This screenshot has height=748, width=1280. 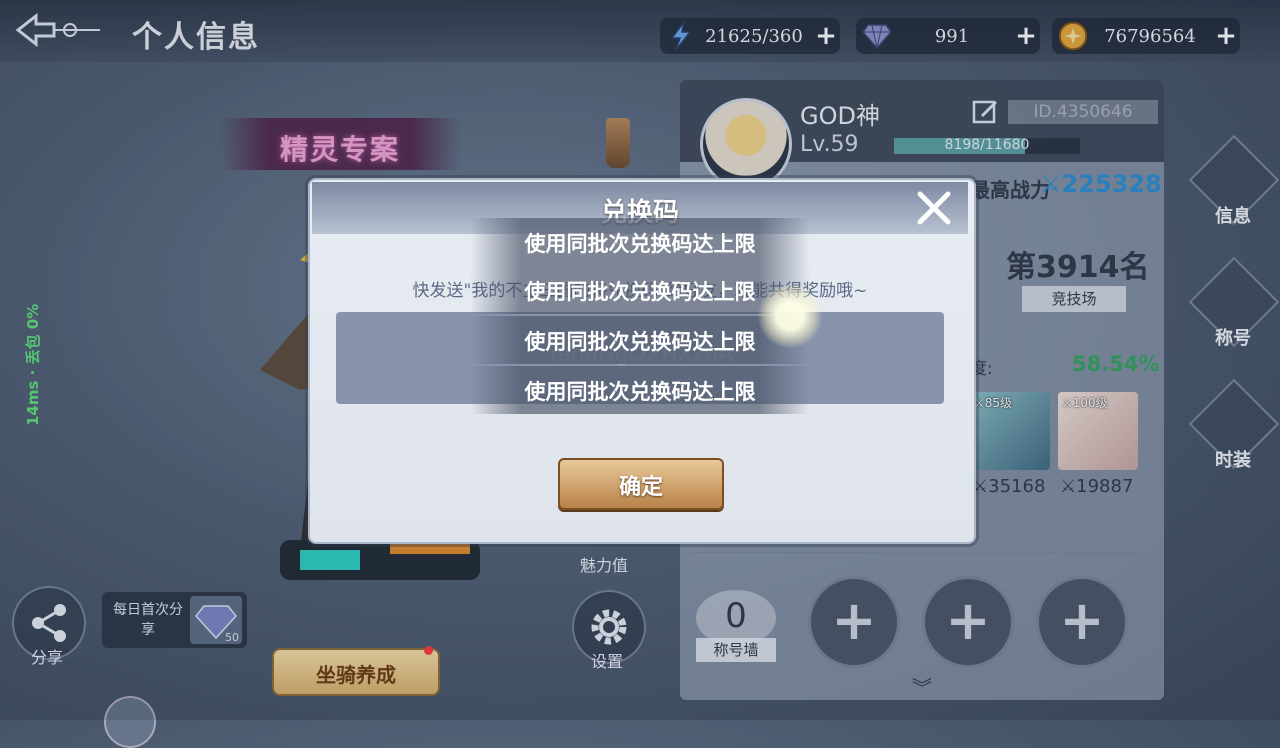 I want to click on confirm-label: 确定, so click(x=640, y=487).